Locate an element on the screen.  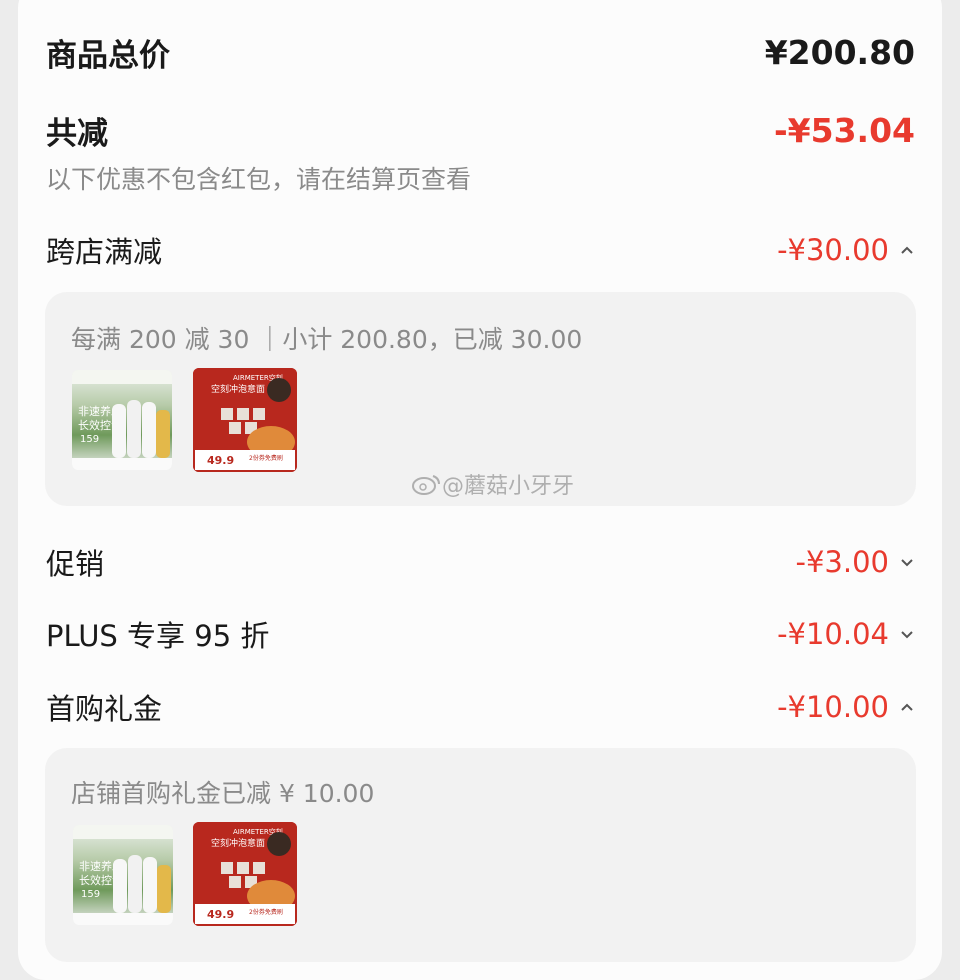
item-label: 促销 is located at coordinates (75, 564).